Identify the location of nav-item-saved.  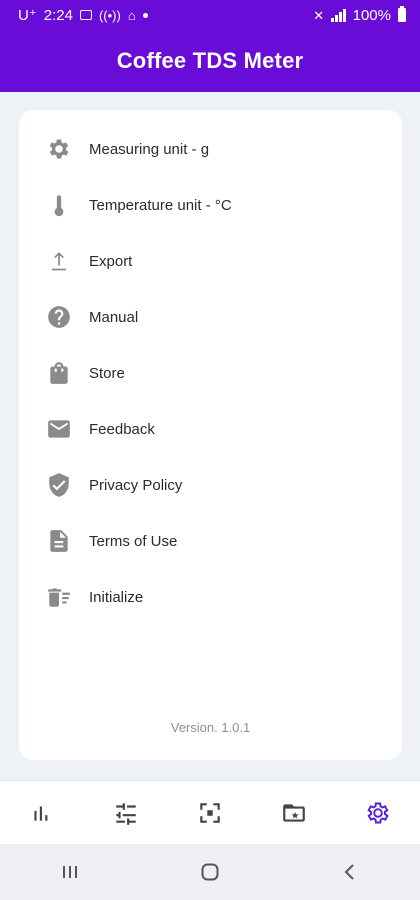
(294, 813).